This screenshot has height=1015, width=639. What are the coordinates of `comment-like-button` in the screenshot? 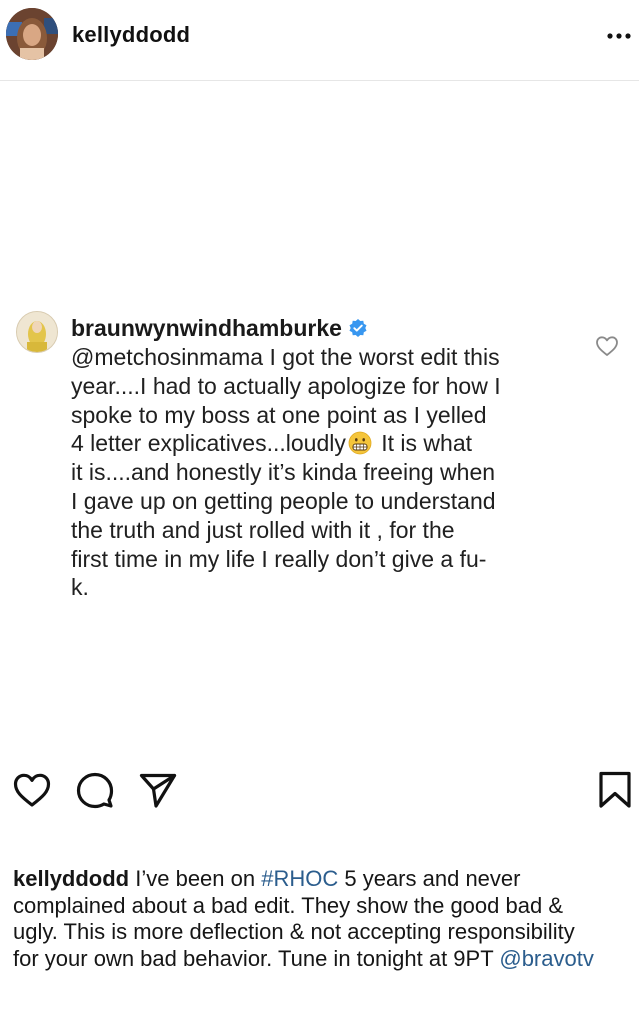 It's located at (607, 346).